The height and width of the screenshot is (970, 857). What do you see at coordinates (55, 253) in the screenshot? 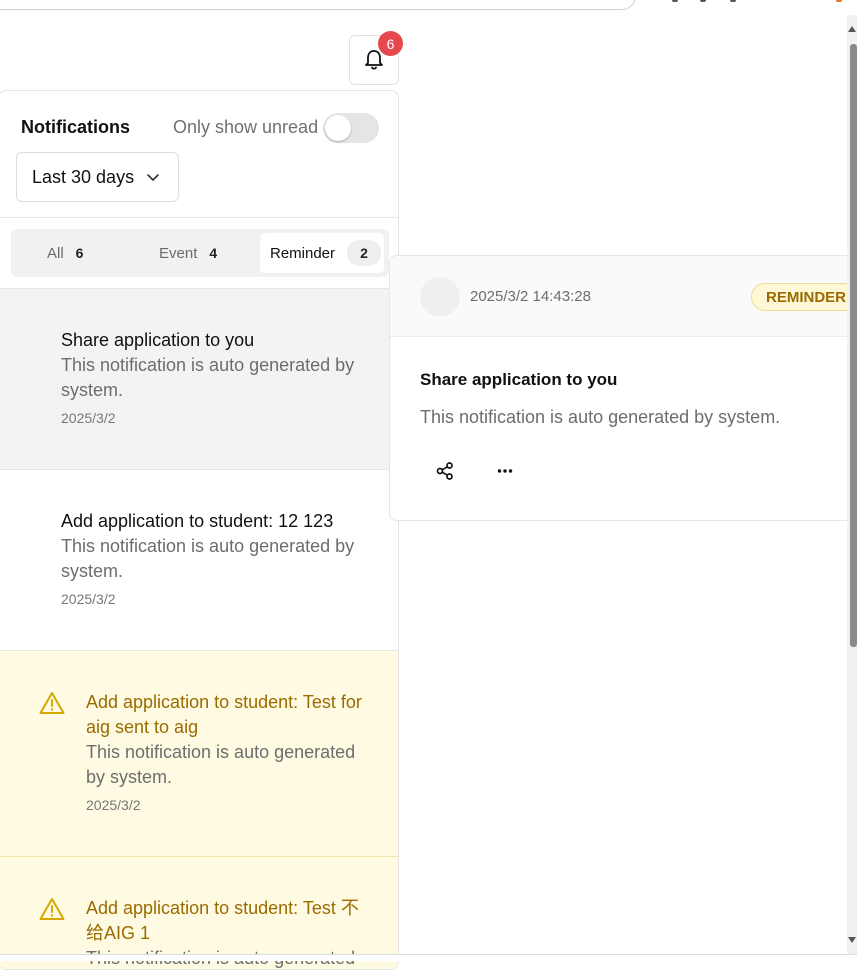
I see `tab-label: All` at bounding box center [55, 253].